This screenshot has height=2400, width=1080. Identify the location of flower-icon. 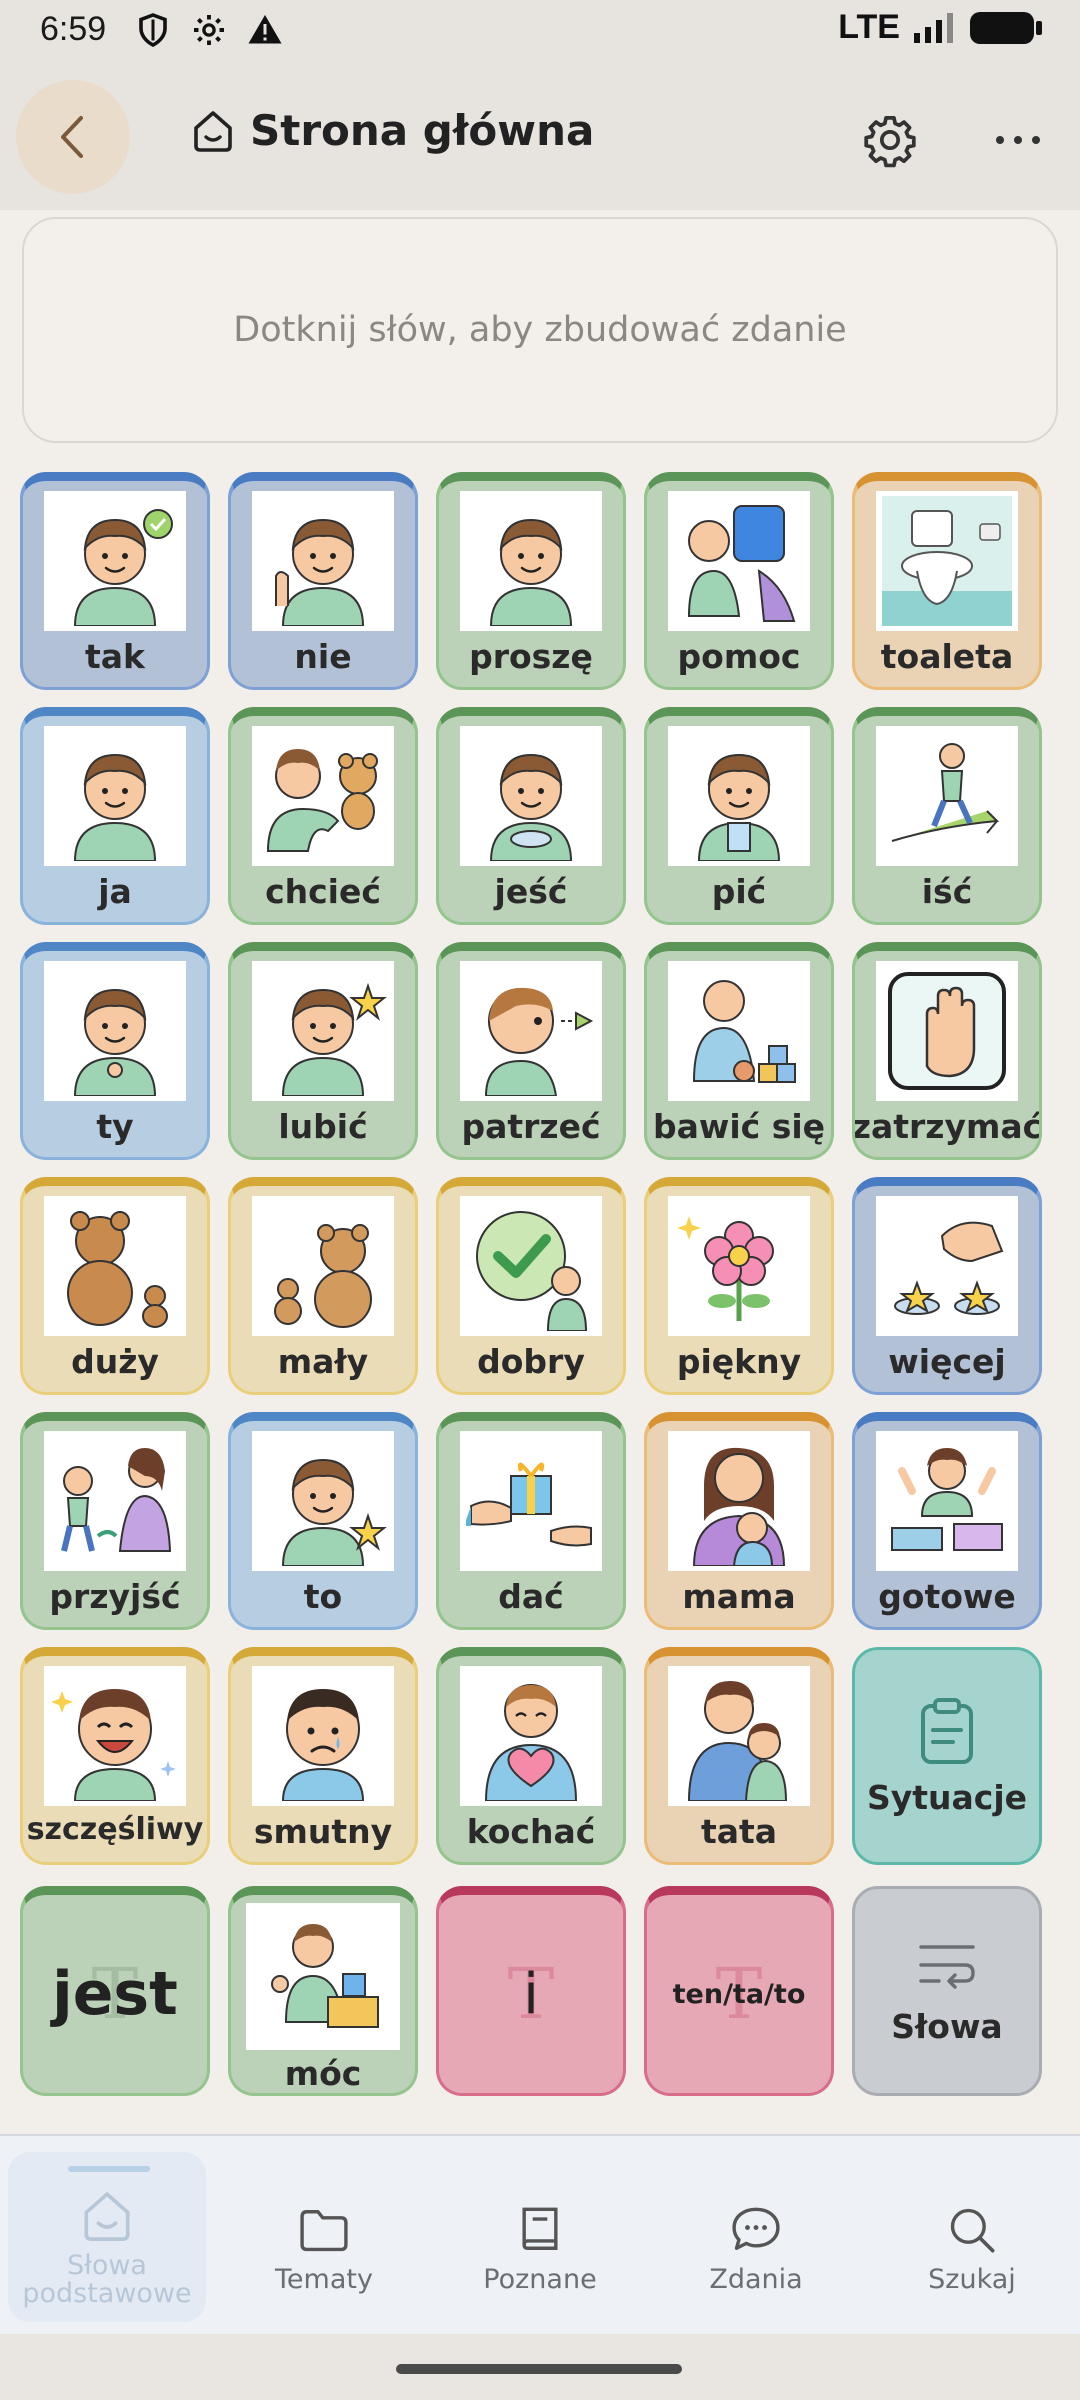
(739, 1266).